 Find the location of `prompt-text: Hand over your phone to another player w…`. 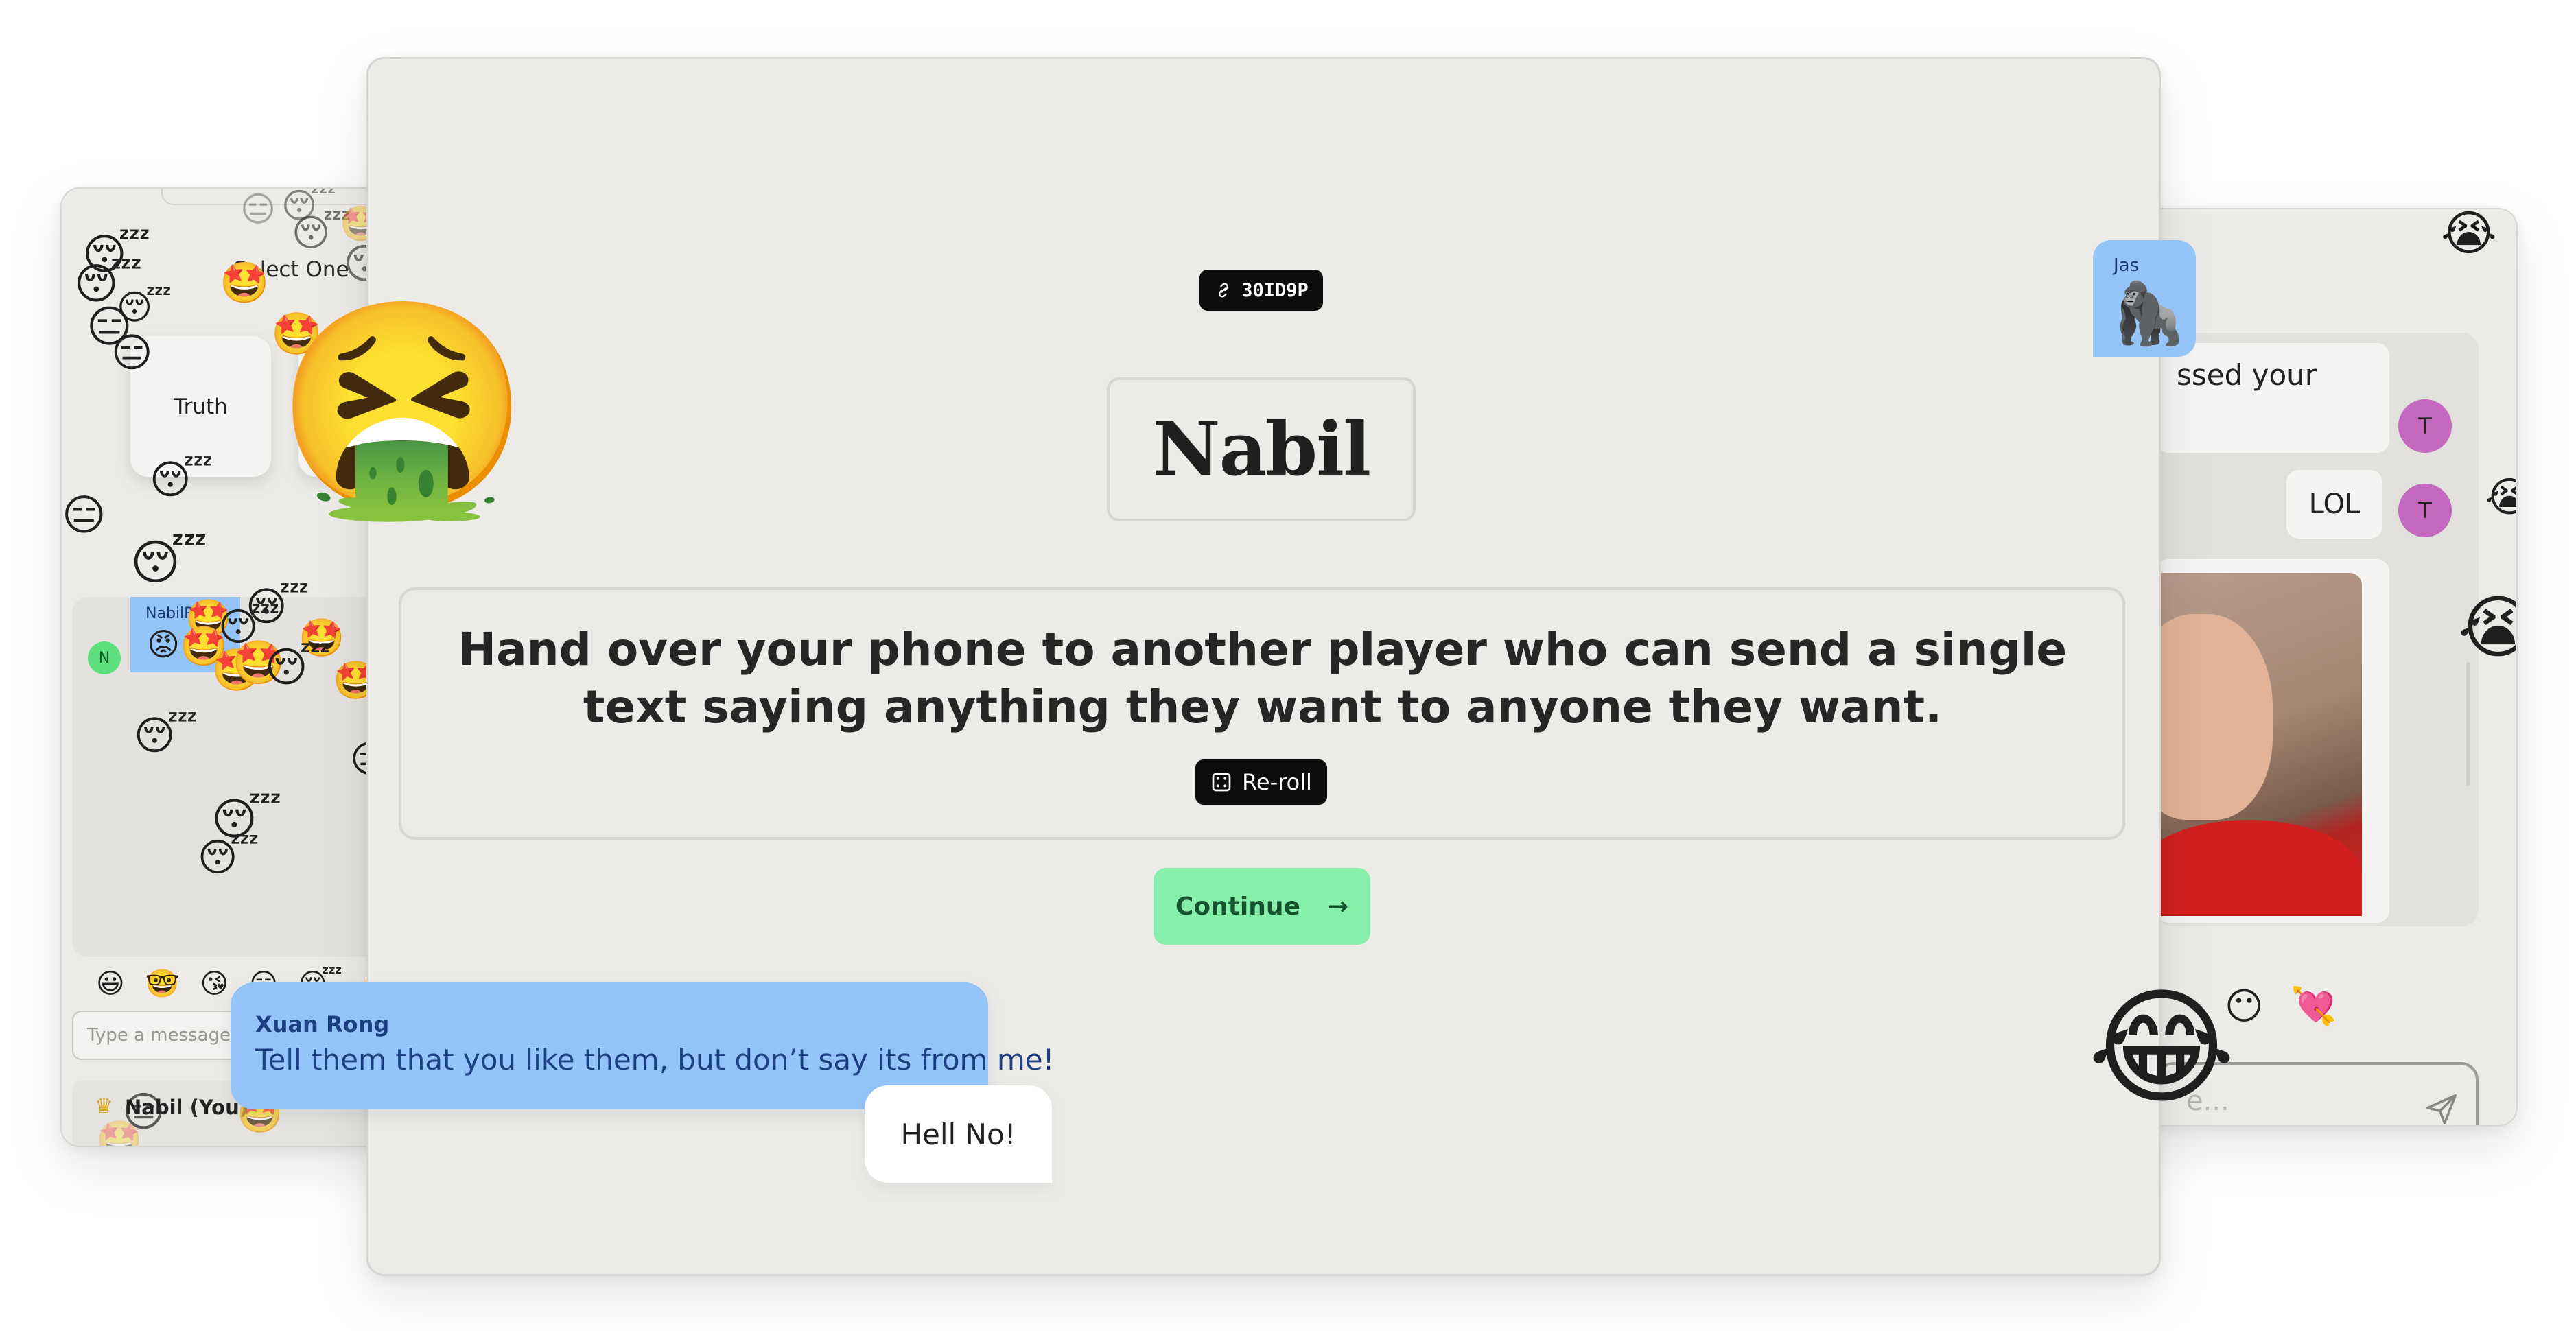

prompt-text: Hand over your phone to another player w… is located at coordinates (1263, 678).